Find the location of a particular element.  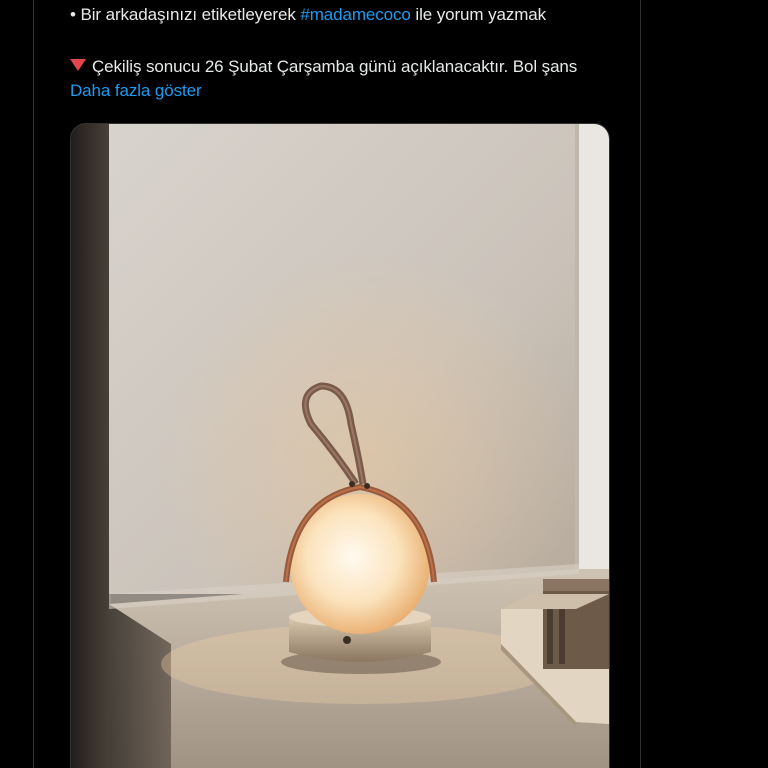

hashtag-link: #madamecoco is located at coordinates (355, 14).